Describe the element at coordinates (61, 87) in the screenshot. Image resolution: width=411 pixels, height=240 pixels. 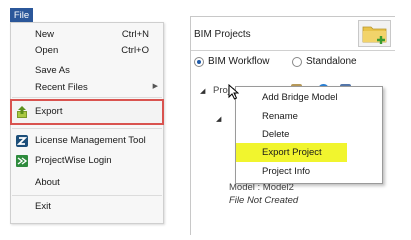
I see `menu-item-label: Recent Files` at that location.